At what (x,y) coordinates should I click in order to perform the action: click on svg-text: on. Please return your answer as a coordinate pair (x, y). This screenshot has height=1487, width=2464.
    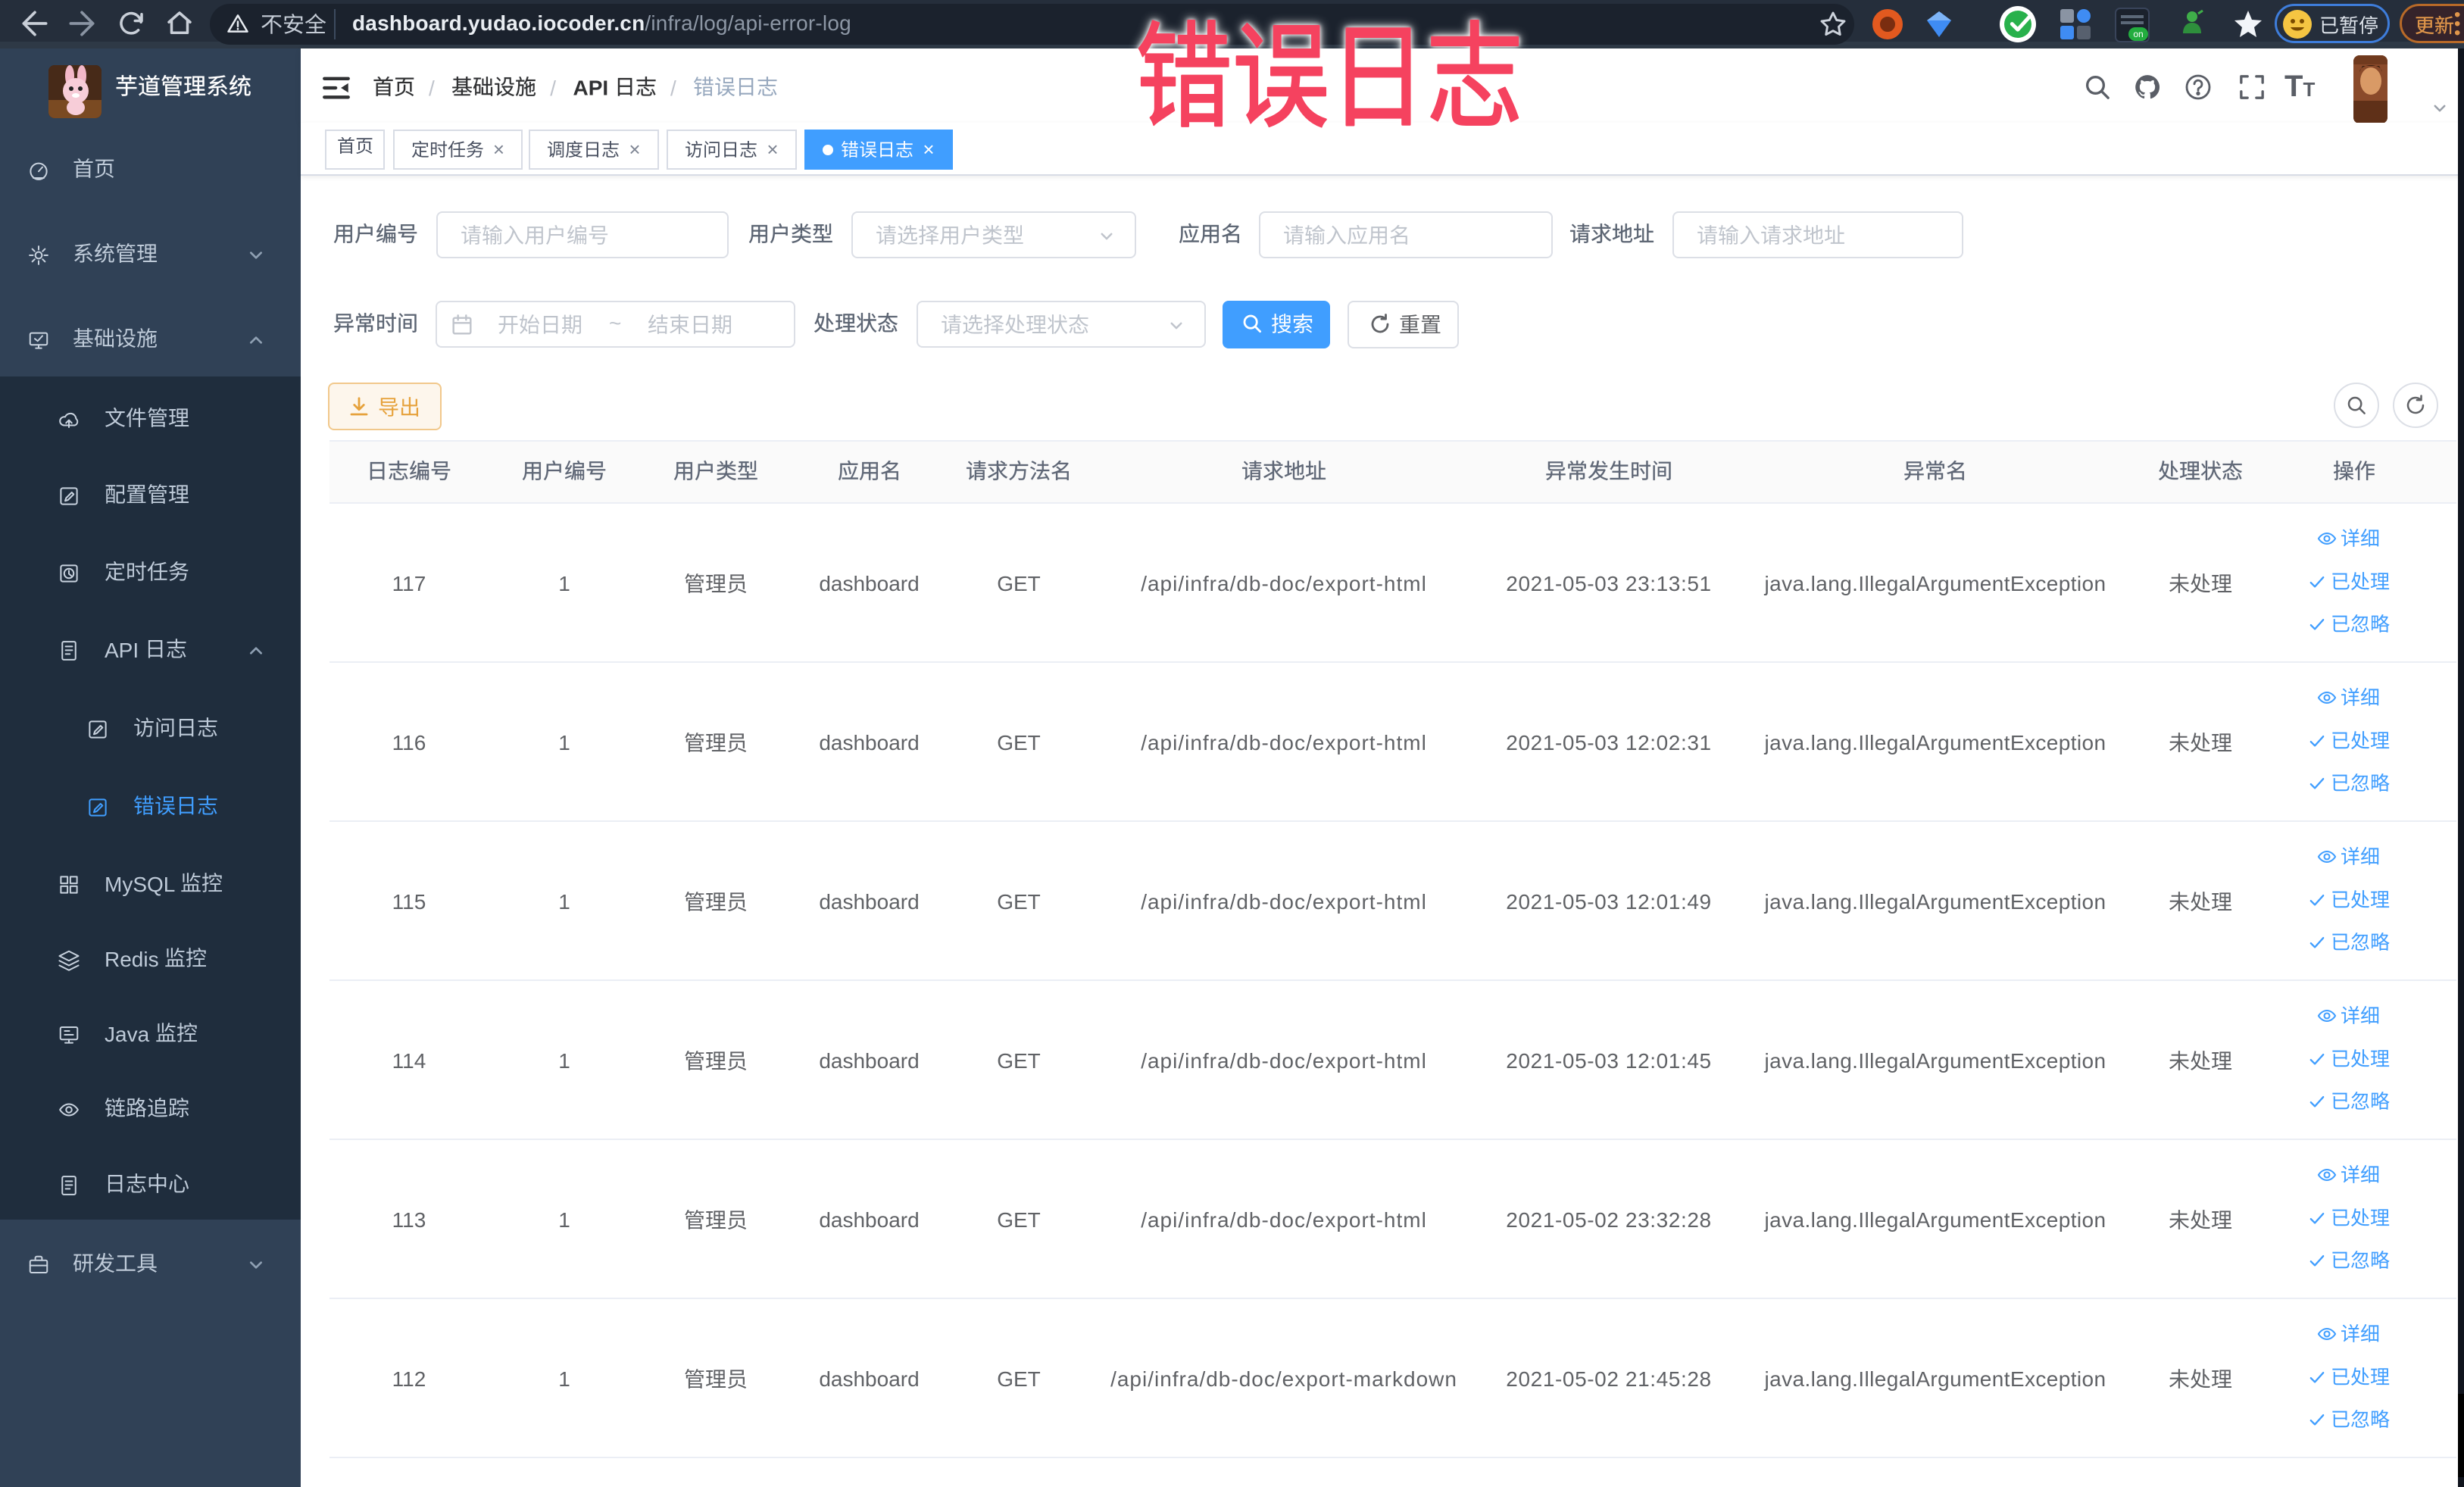
    Looking at the image, I should click on (2138, 34).